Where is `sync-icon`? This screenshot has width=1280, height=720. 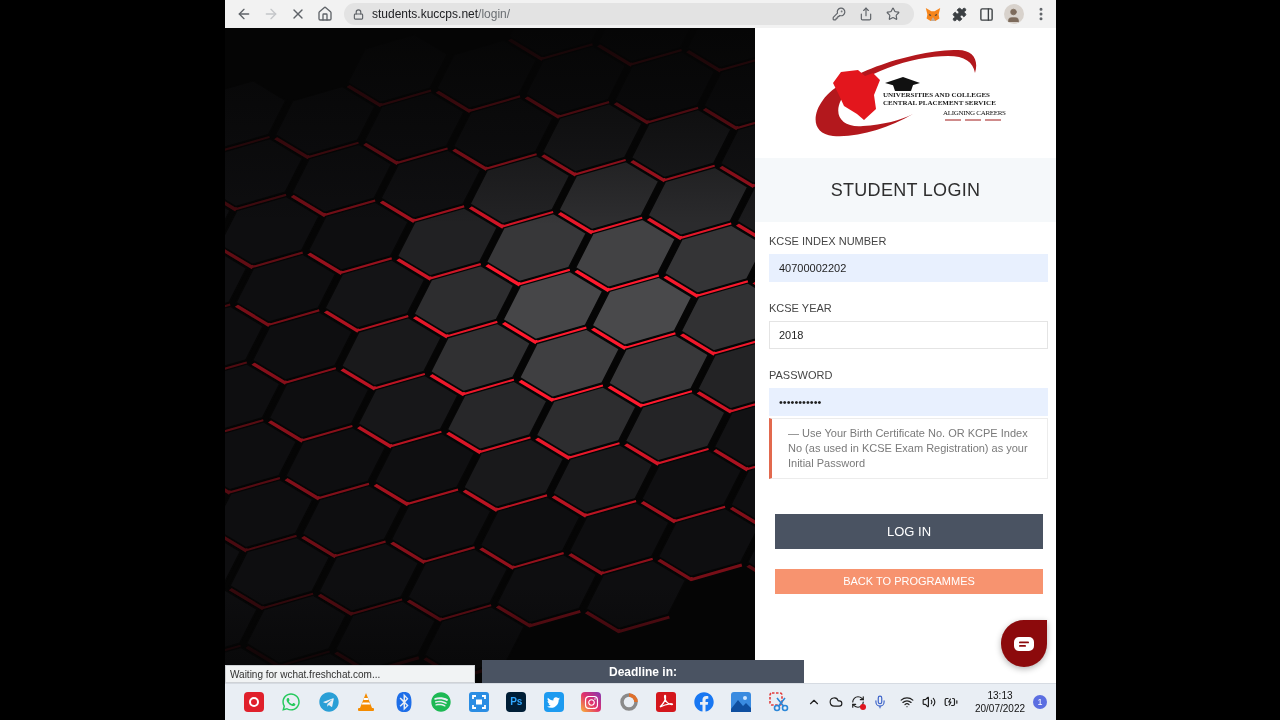 sync-icon is located at coordinates (858, 702).